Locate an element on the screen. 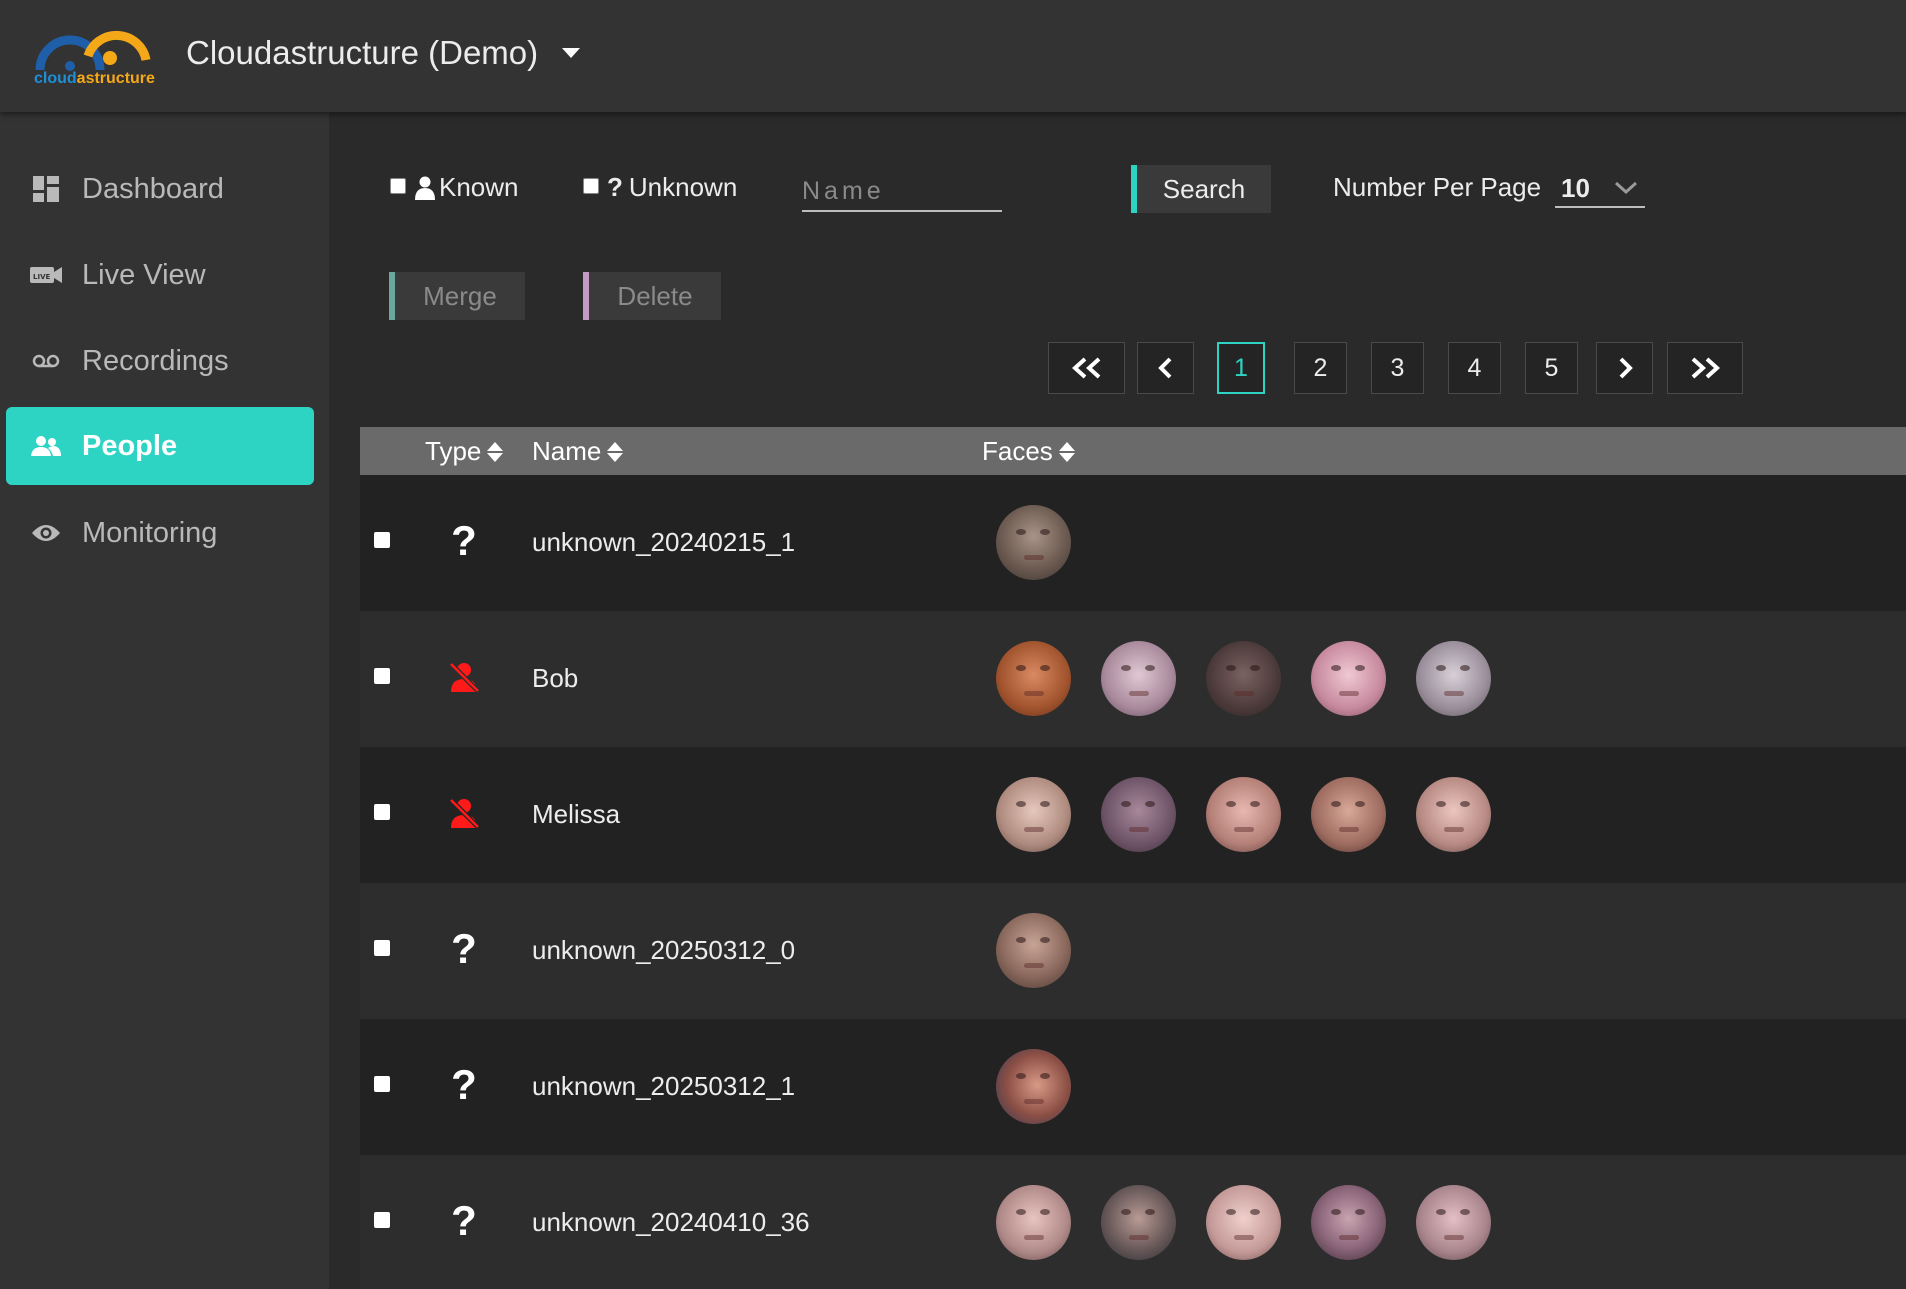  name-search-input is located at coordinates (902, 192).